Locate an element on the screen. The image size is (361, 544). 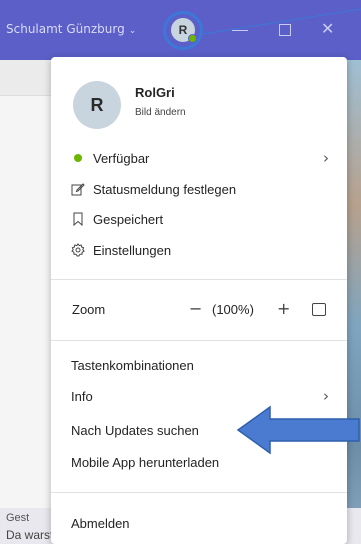
menu-item-label: Statusmeldung festlegen is located at coordinates (165, 189).